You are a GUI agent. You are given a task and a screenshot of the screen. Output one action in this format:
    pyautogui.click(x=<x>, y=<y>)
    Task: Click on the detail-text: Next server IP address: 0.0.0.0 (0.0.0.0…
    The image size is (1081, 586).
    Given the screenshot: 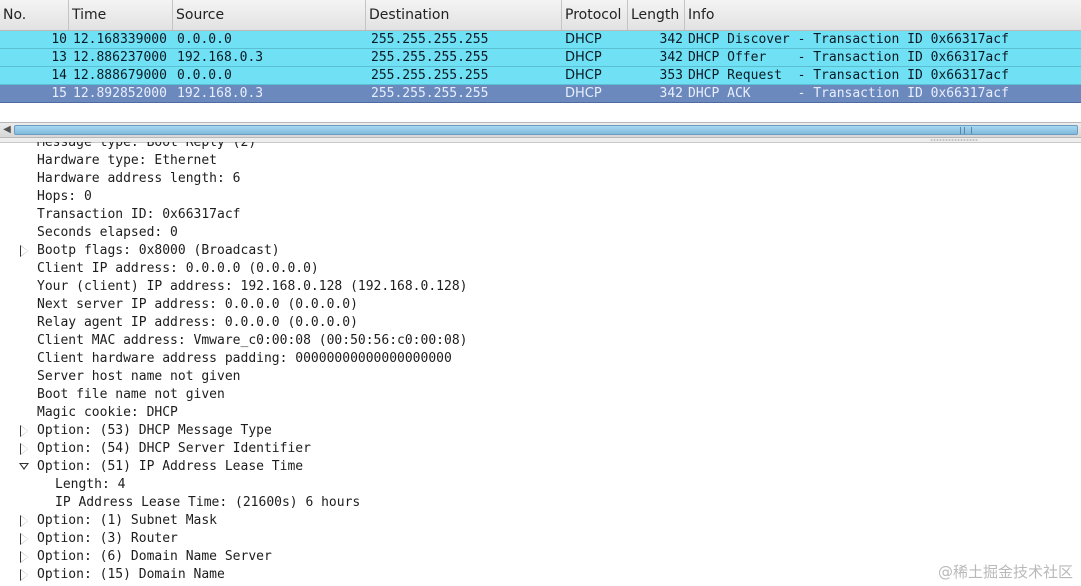 What is the action you would take?
    pyautogui.click(x=197, y=304)
    